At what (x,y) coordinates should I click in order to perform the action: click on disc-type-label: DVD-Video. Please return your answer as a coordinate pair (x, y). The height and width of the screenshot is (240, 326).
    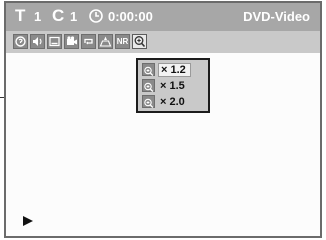
    Looking at the image, I should click on (276, 16).